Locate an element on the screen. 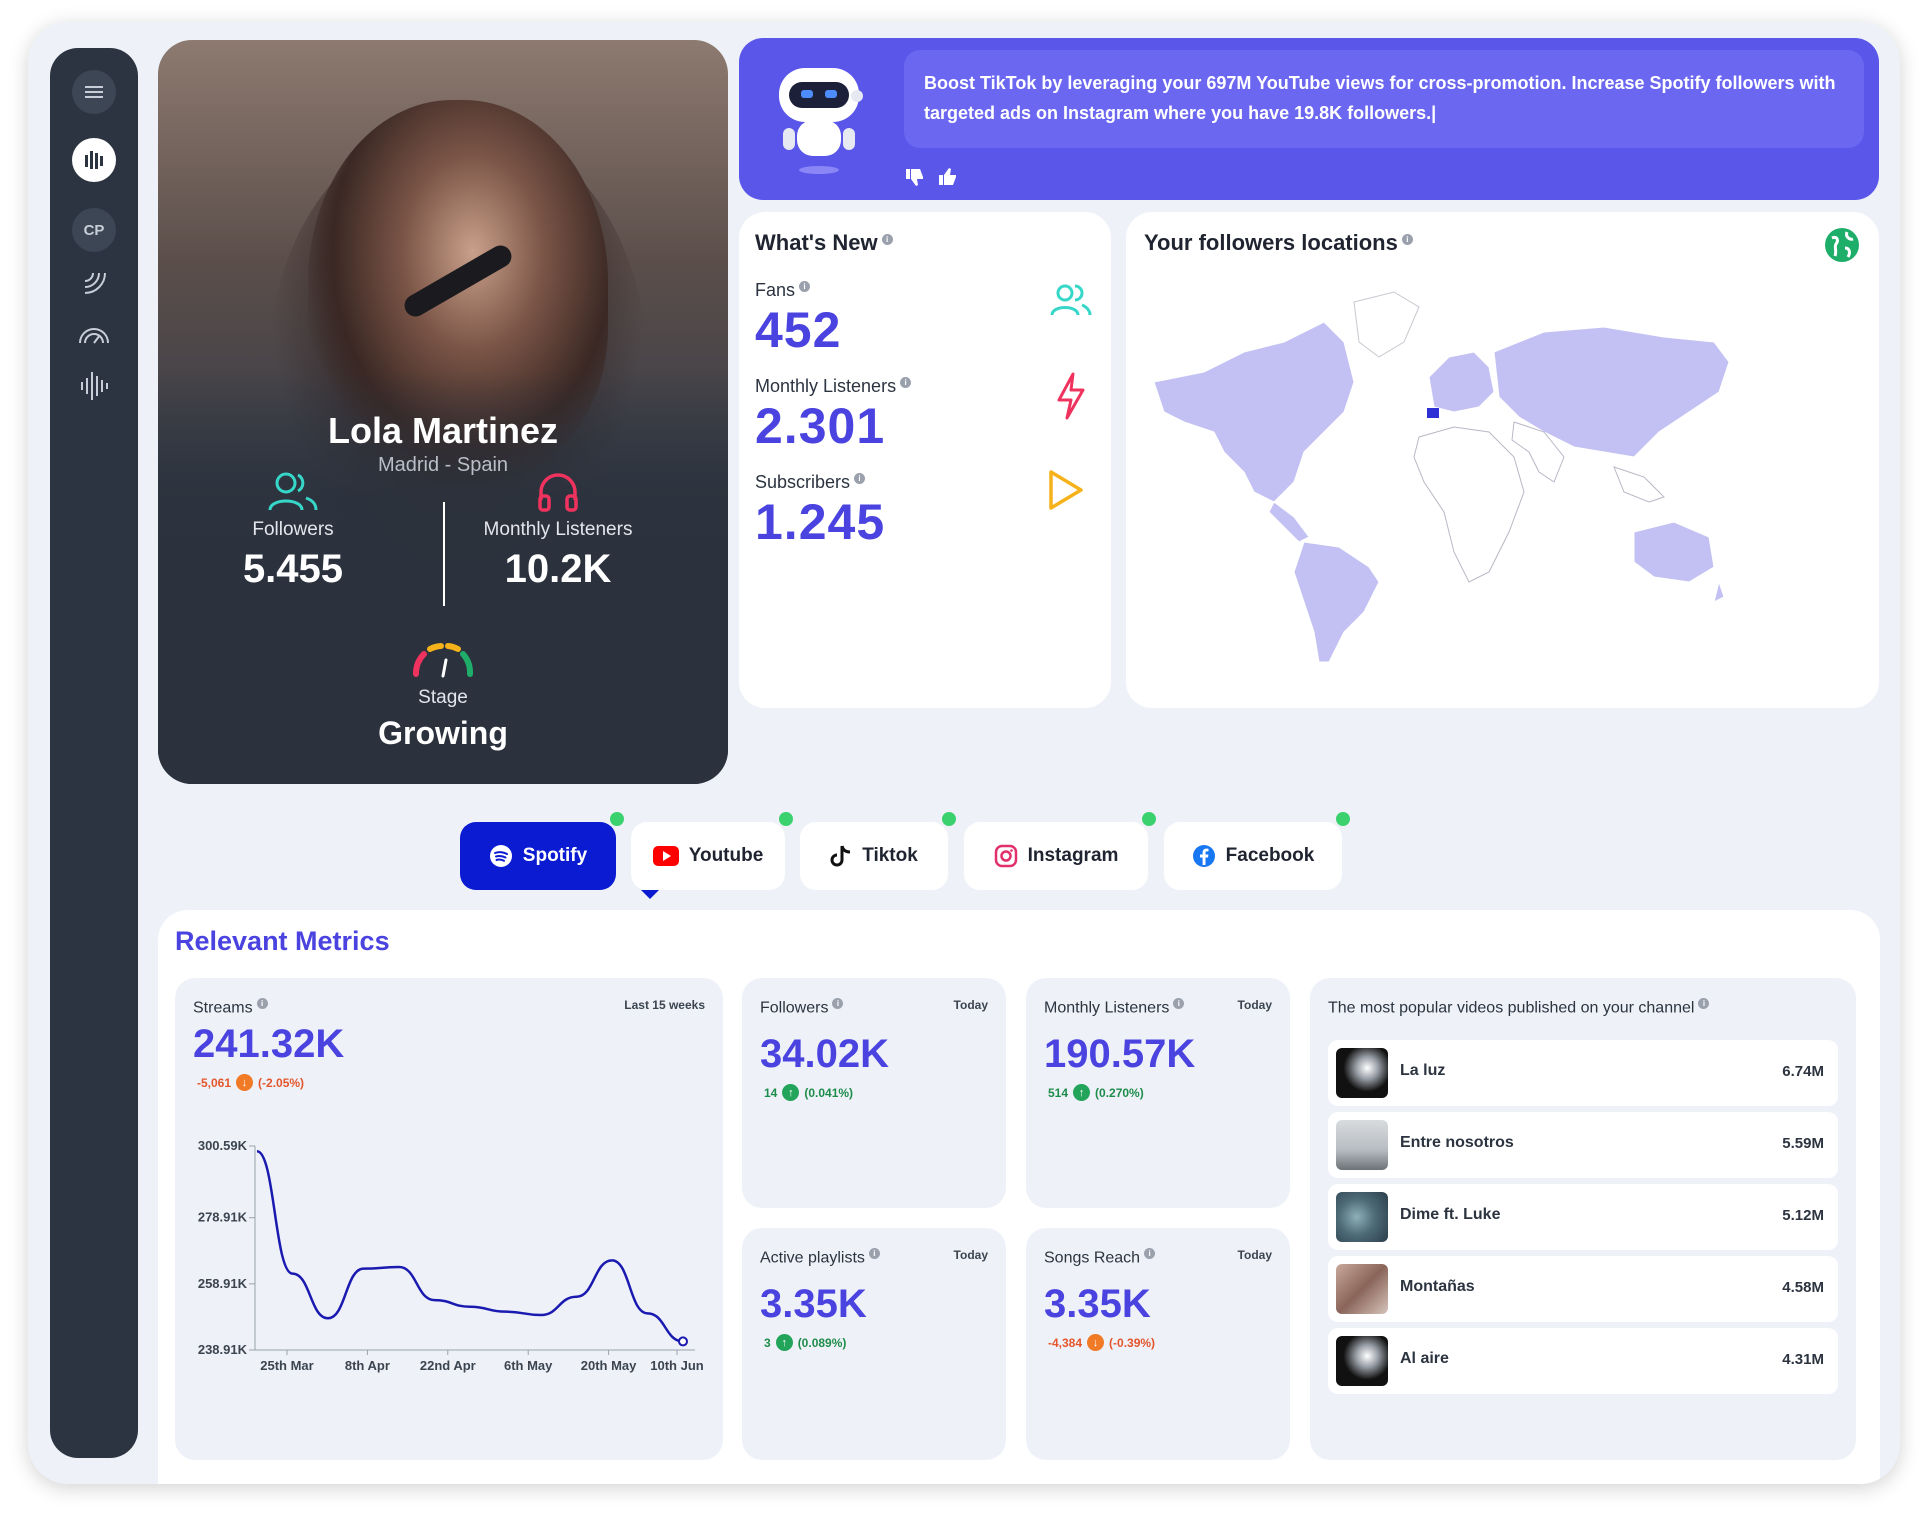 The image size is (1920, 1514). robot-assistant-icon is located at coordinates (821, 121).